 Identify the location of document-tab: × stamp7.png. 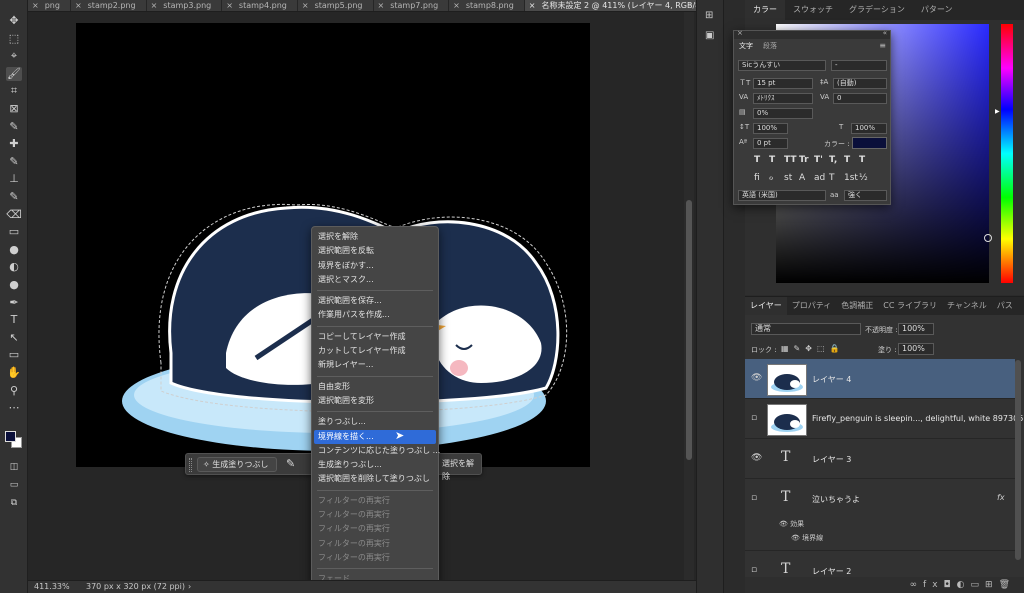
(412, 5).